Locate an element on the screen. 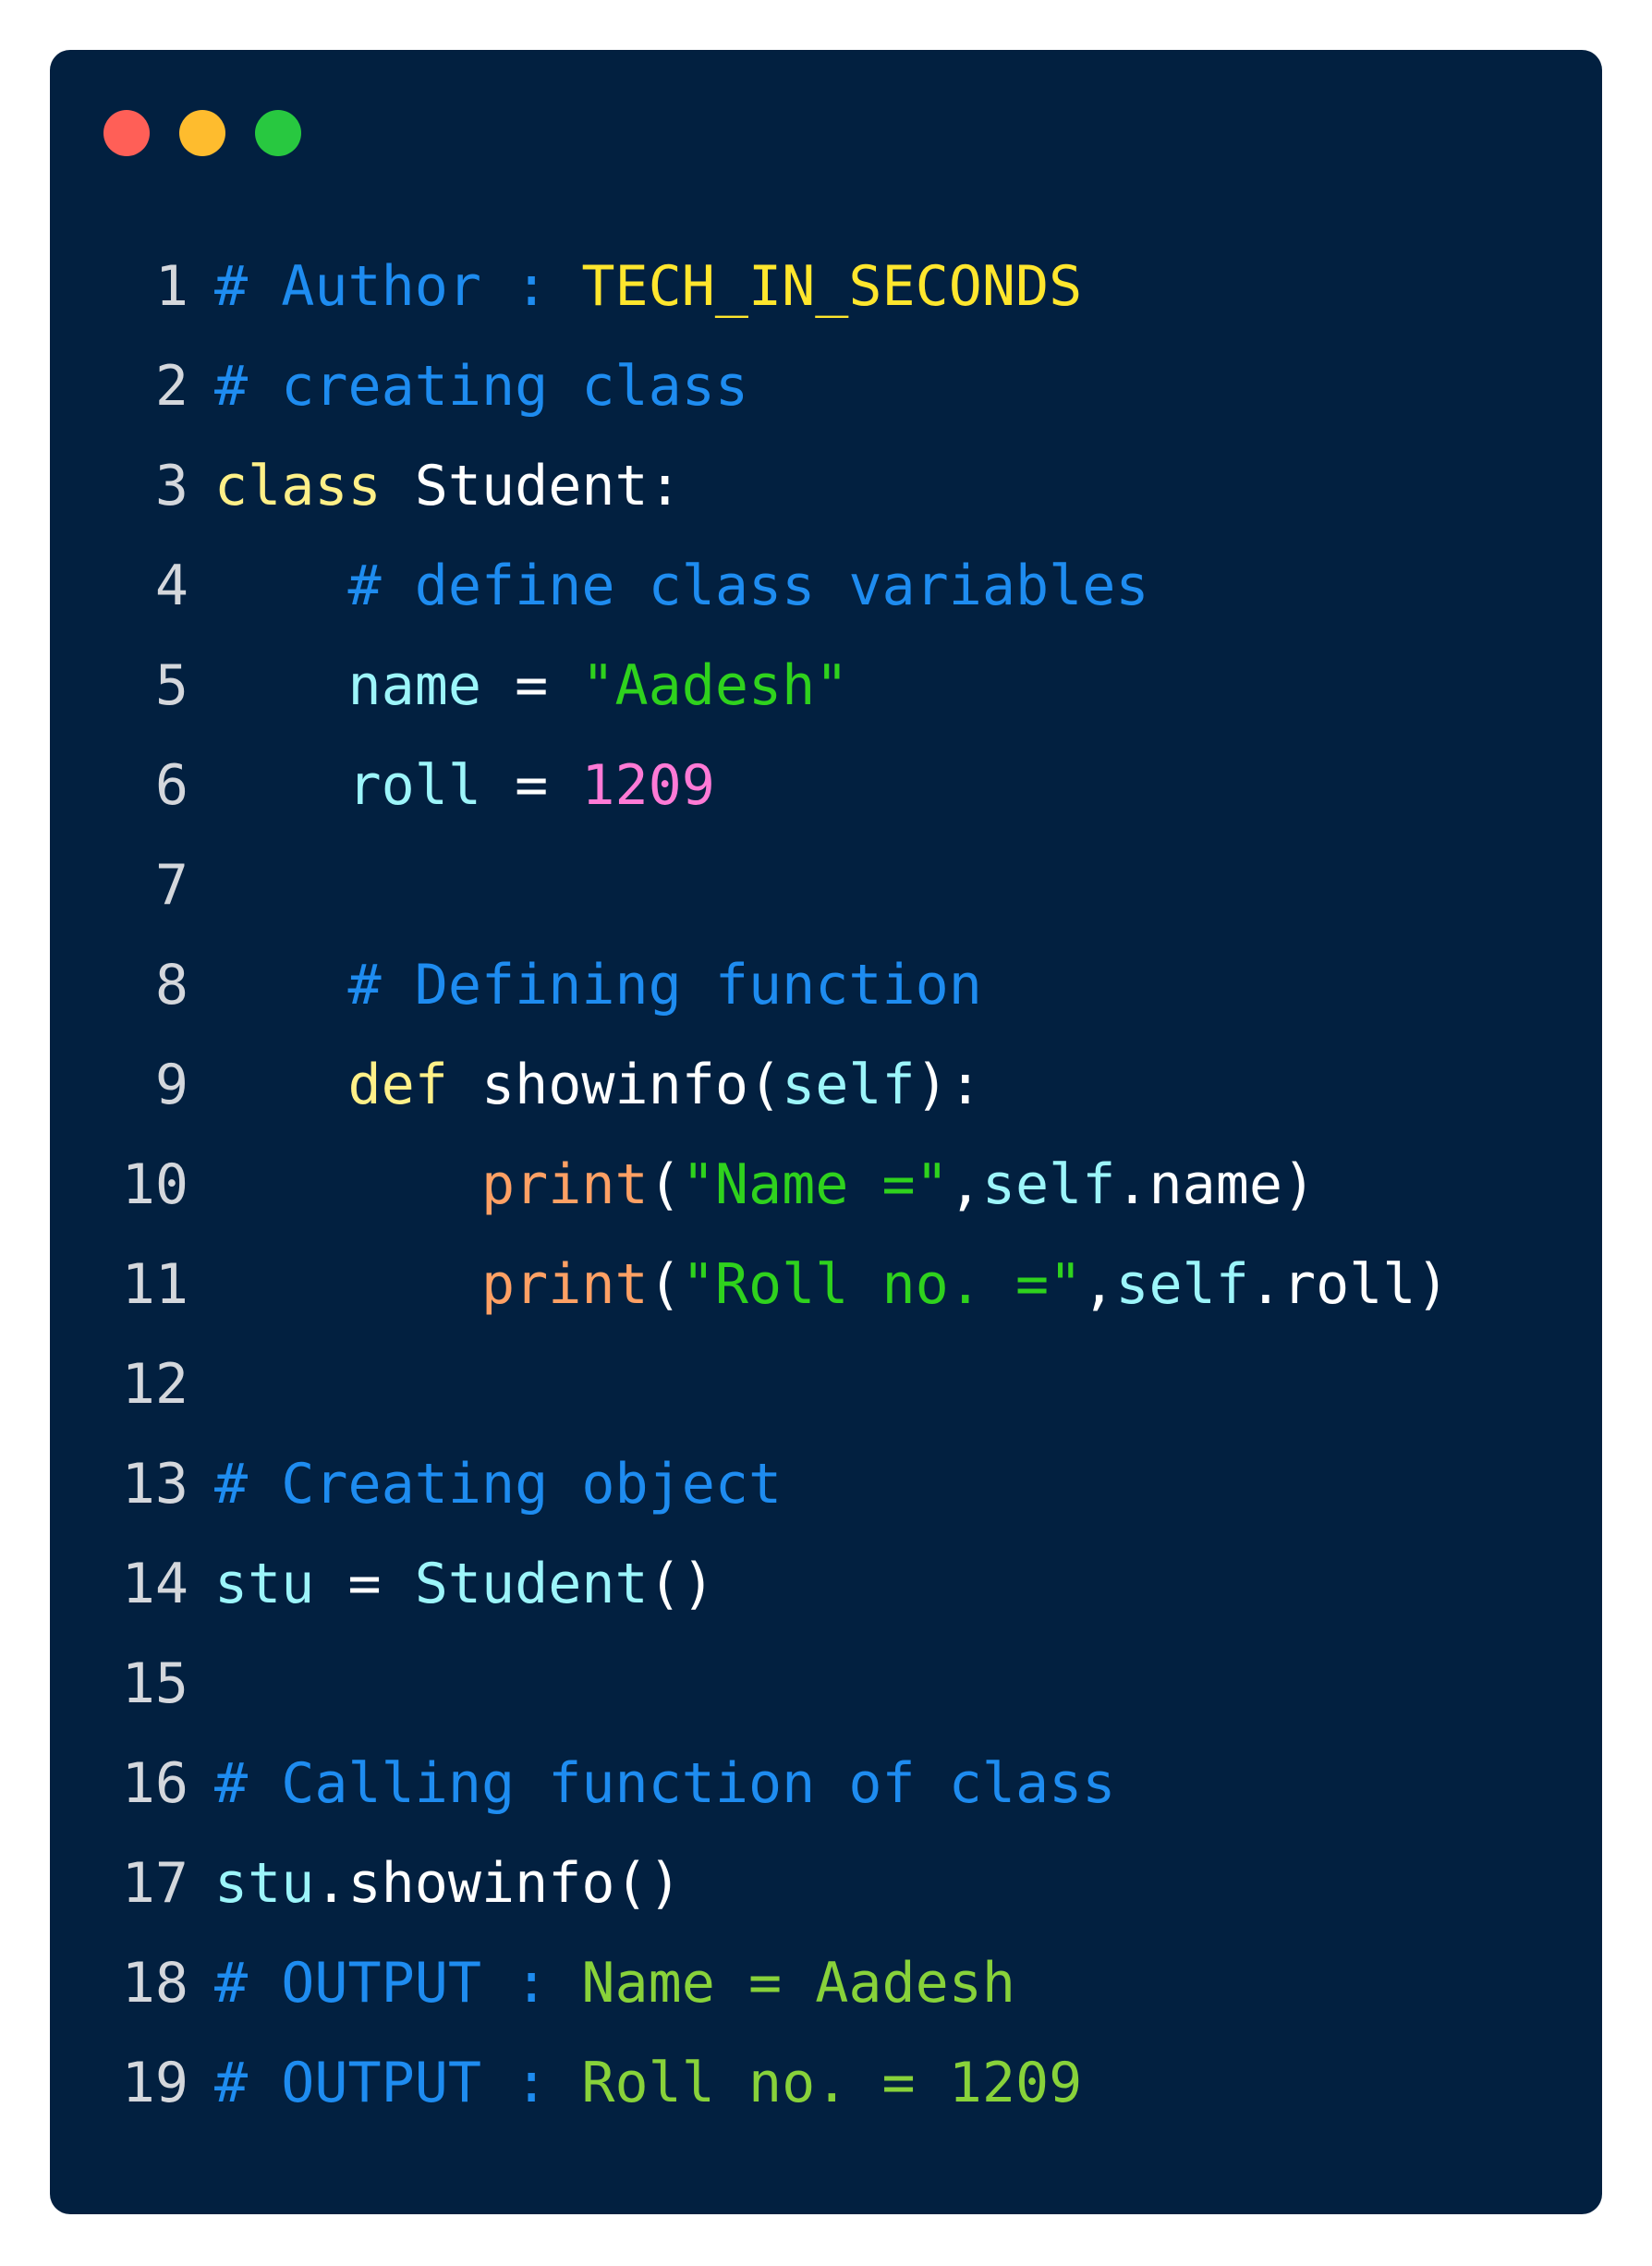 This screenshot has width=1652, height=2266. line-number: 6 is located at coordinates (171, 785).